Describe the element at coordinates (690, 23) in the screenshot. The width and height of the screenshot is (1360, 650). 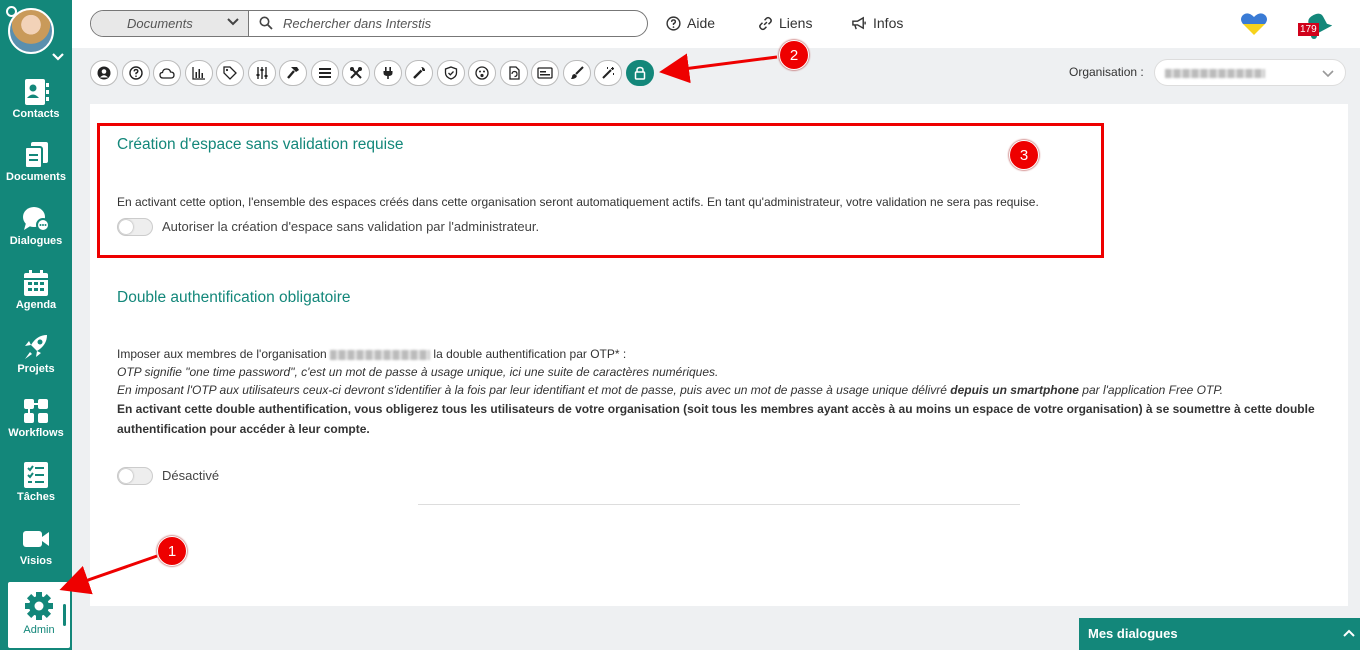
I see `help-link: Aide` at that location.